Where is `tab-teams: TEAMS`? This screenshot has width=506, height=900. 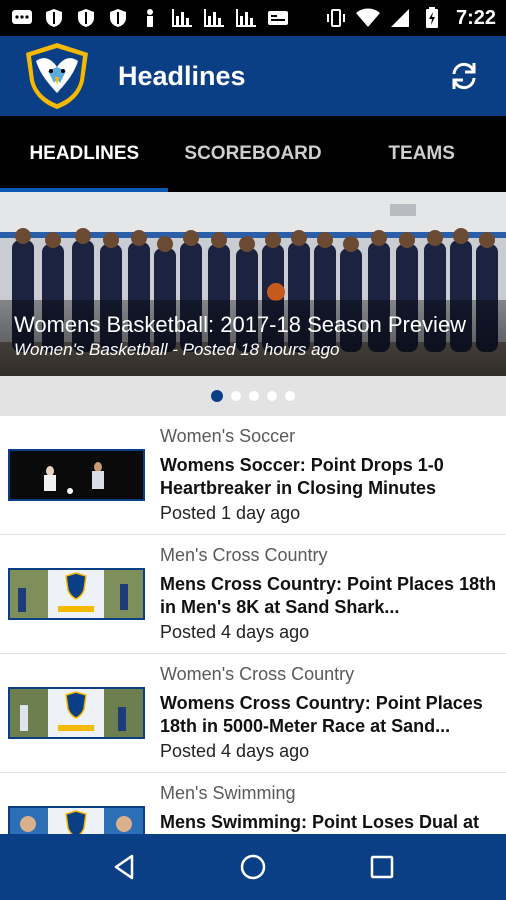 tab-teams: TEAMS is located at coordinates (421, 154).